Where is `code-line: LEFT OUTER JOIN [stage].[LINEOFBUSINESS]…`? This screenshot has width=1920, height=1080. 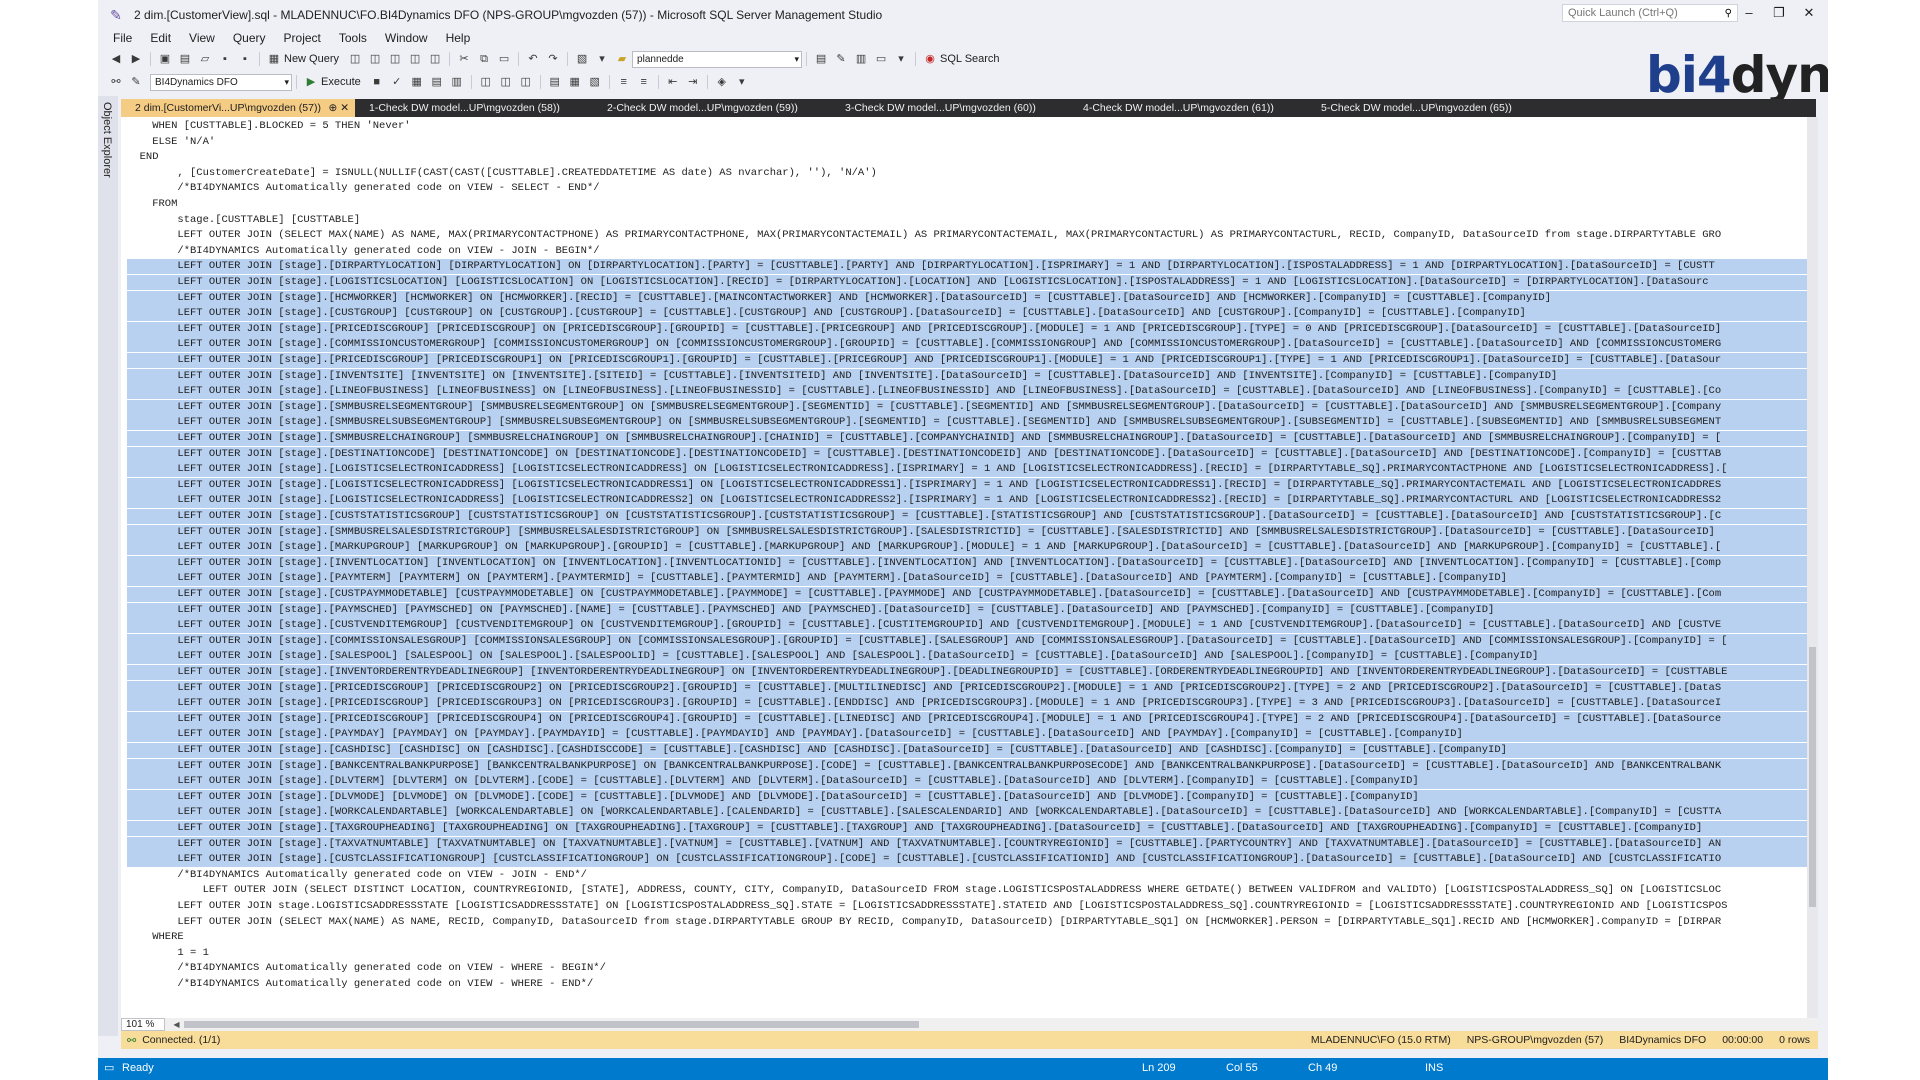 code-line: LEFT OUTER JOIN [stage].[LINEOFBUSINESS]… is located at coordinates (967, 392).